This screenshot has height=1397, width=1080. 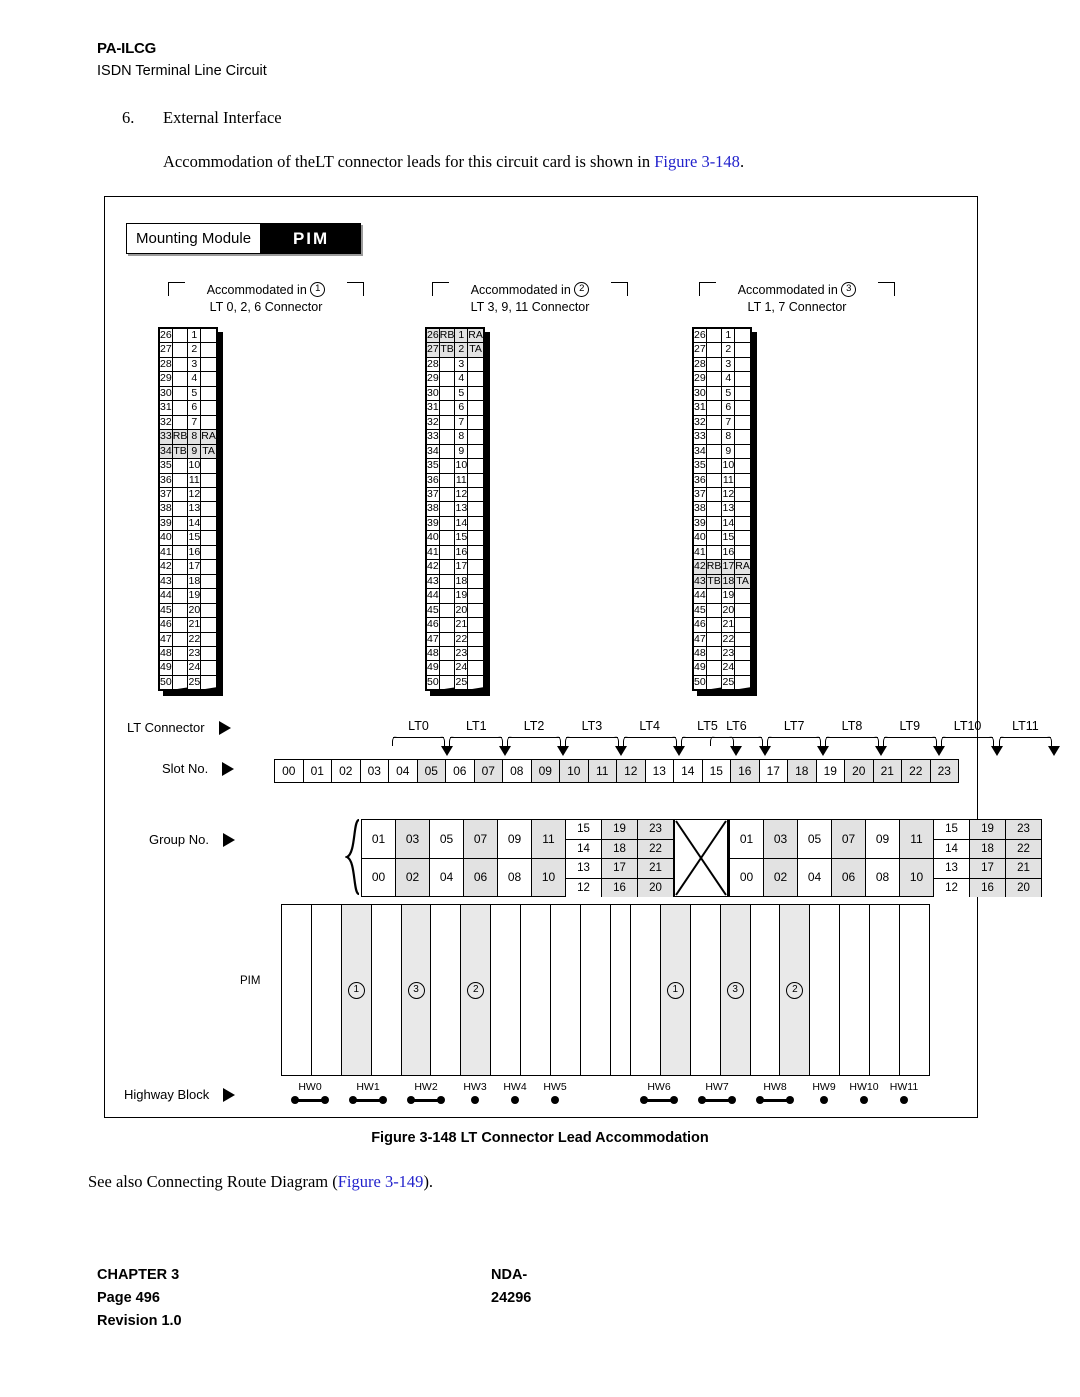 What do you see at coordinates (1023, 887) in the screenshot?
I see `group-cell: 20` at bounding box center [1023, 887].